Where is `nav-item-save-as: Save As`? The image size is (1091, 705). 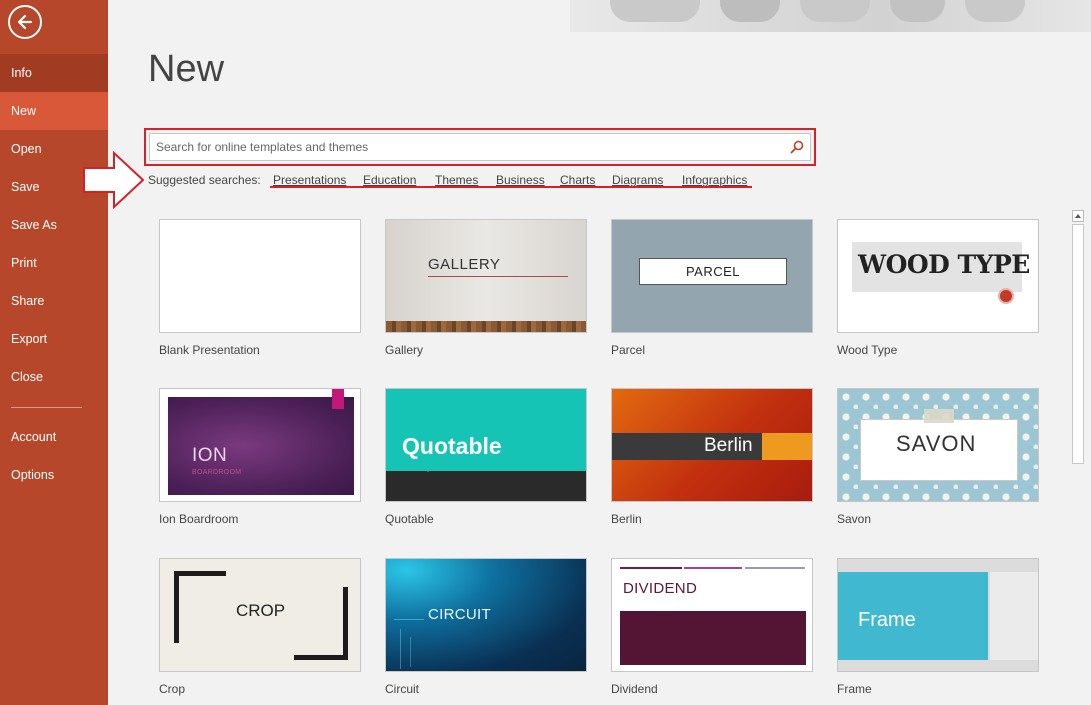
nav-item-save-as: Save As is located at coordinates (54, 225).